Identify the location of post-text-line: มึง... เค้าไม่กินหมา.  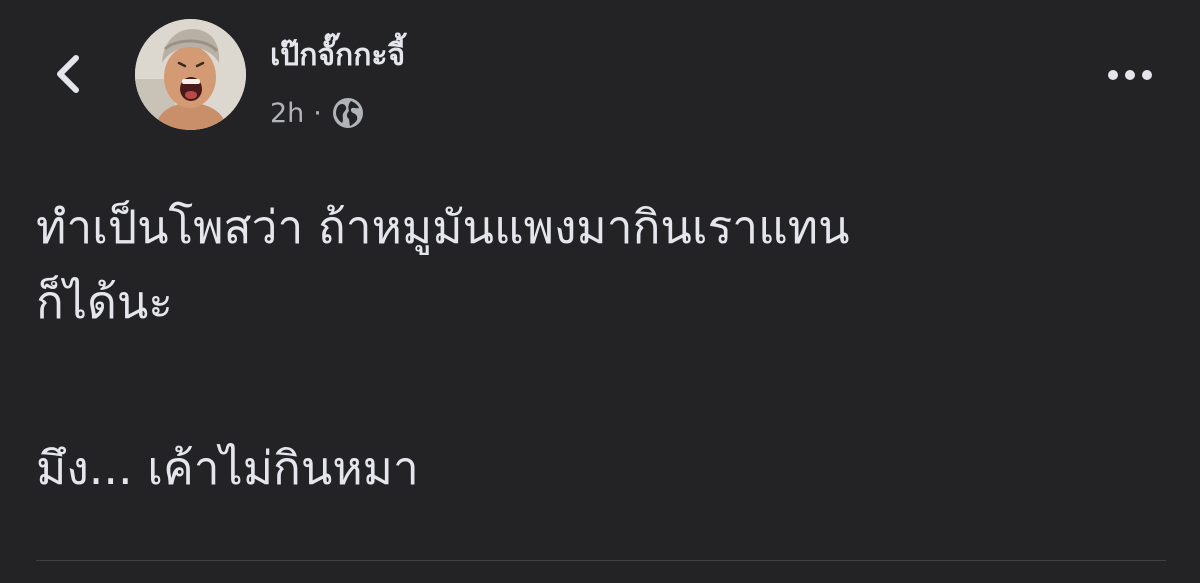
(227, 468).